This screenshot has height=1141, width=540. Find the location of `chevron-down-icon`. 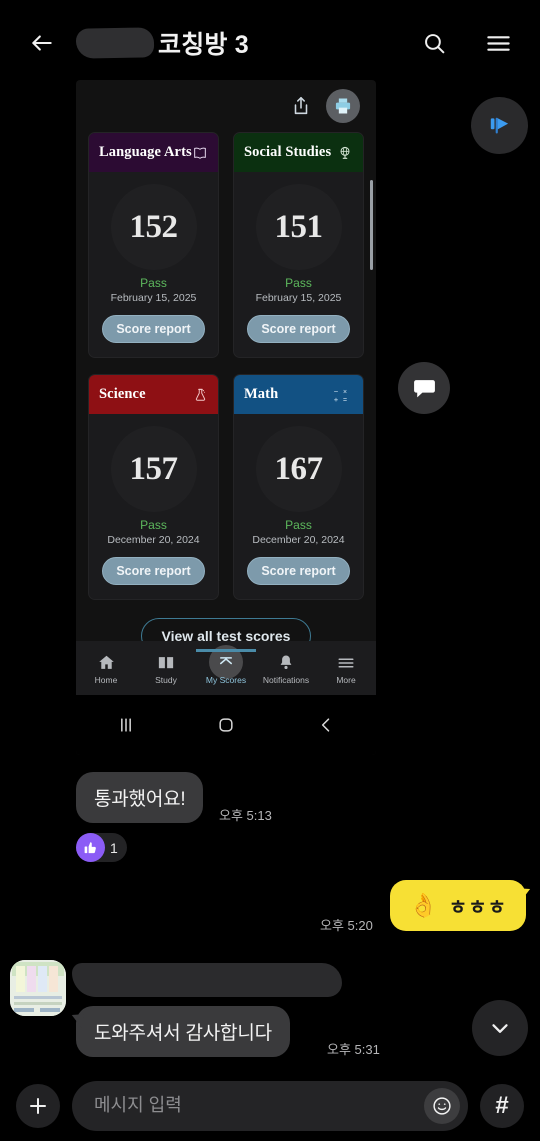

chevron-down-icon is located at coordinates (500, 1028).